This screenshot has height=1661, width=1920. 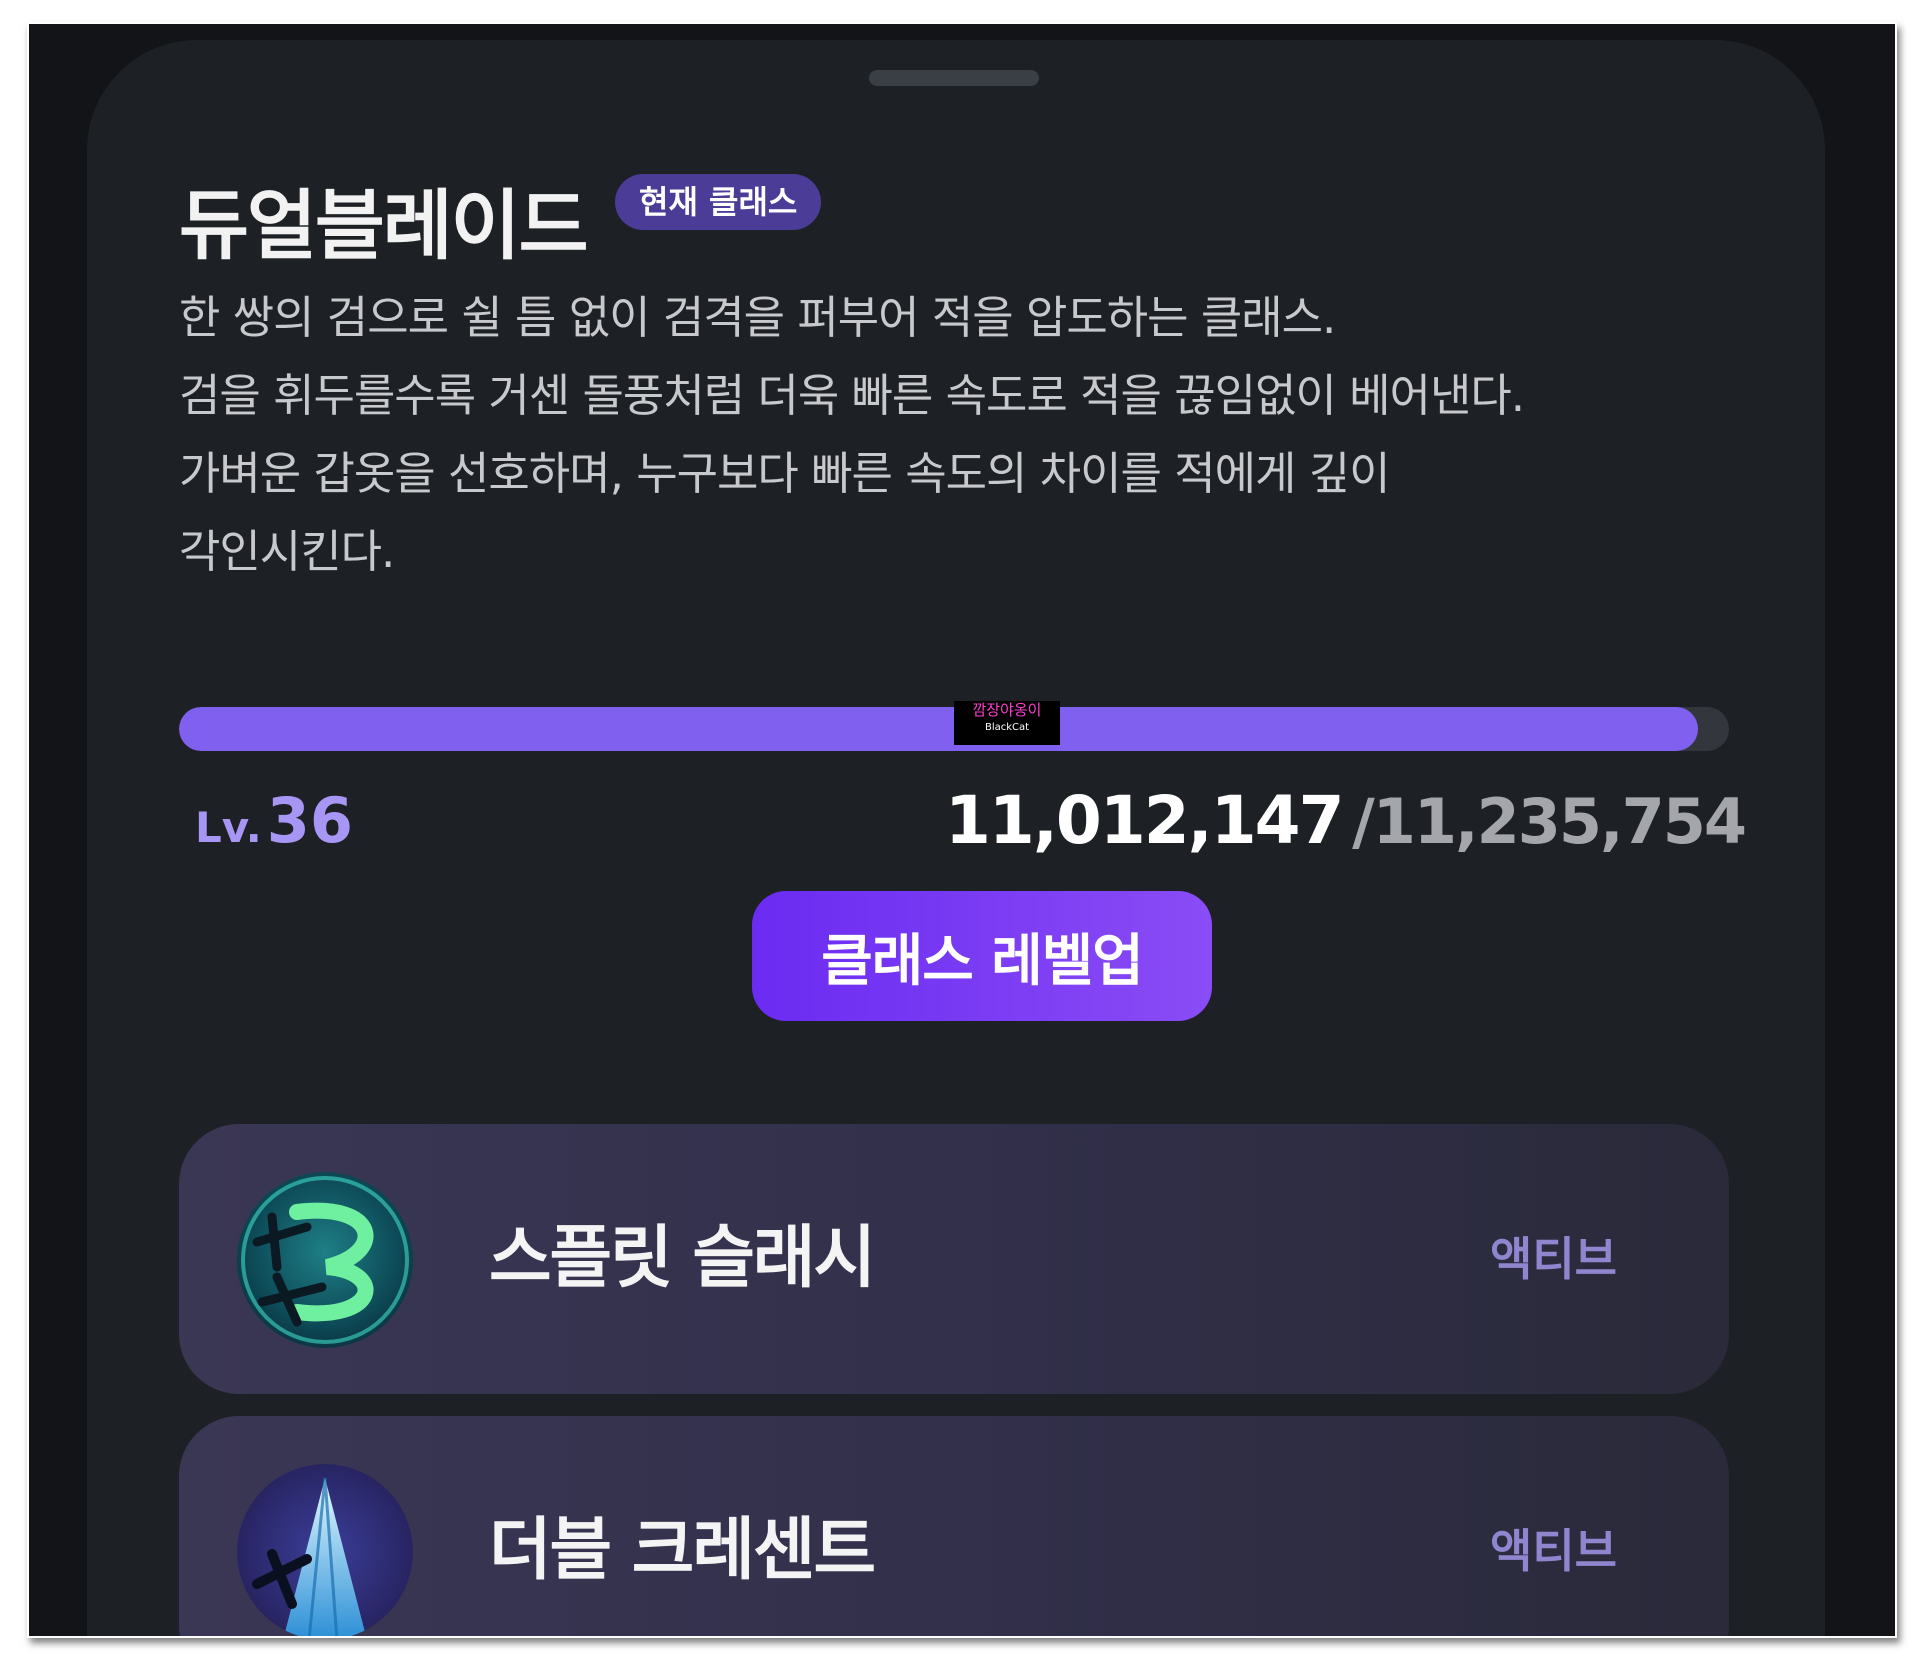 What do you see at coordinates (954, 78) in the screenshot?
I see `sheet-drag-handle` at bounding box center [954, 78].